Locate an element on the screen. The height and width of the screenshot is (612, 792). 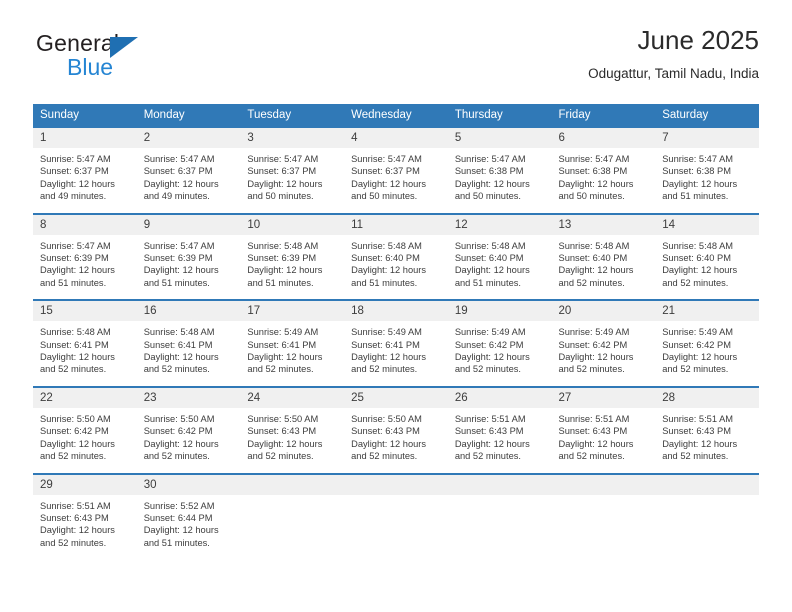
week-daynumber-row: 22 23 24 25 26 27 28 is located at coordinates (396, 397).